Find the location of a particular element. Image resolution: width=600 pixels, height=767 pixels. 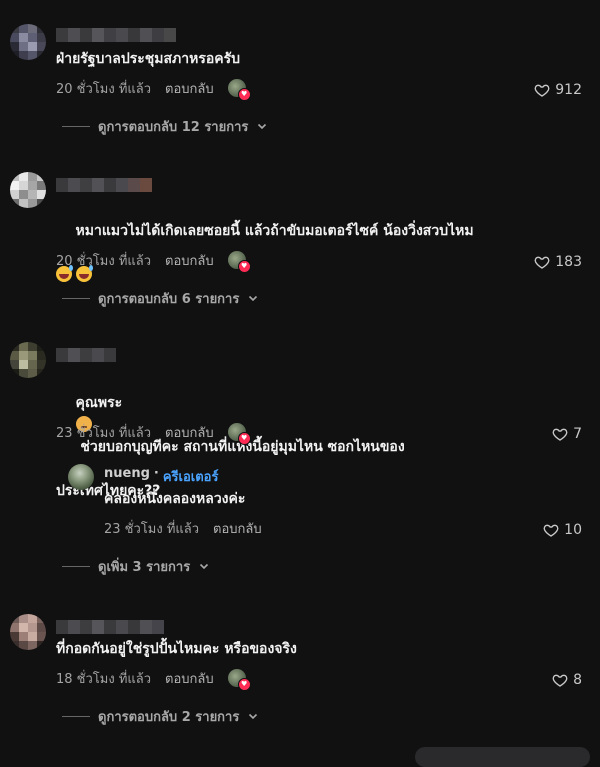

like-count: 912 is located at coordinates (568, 90).